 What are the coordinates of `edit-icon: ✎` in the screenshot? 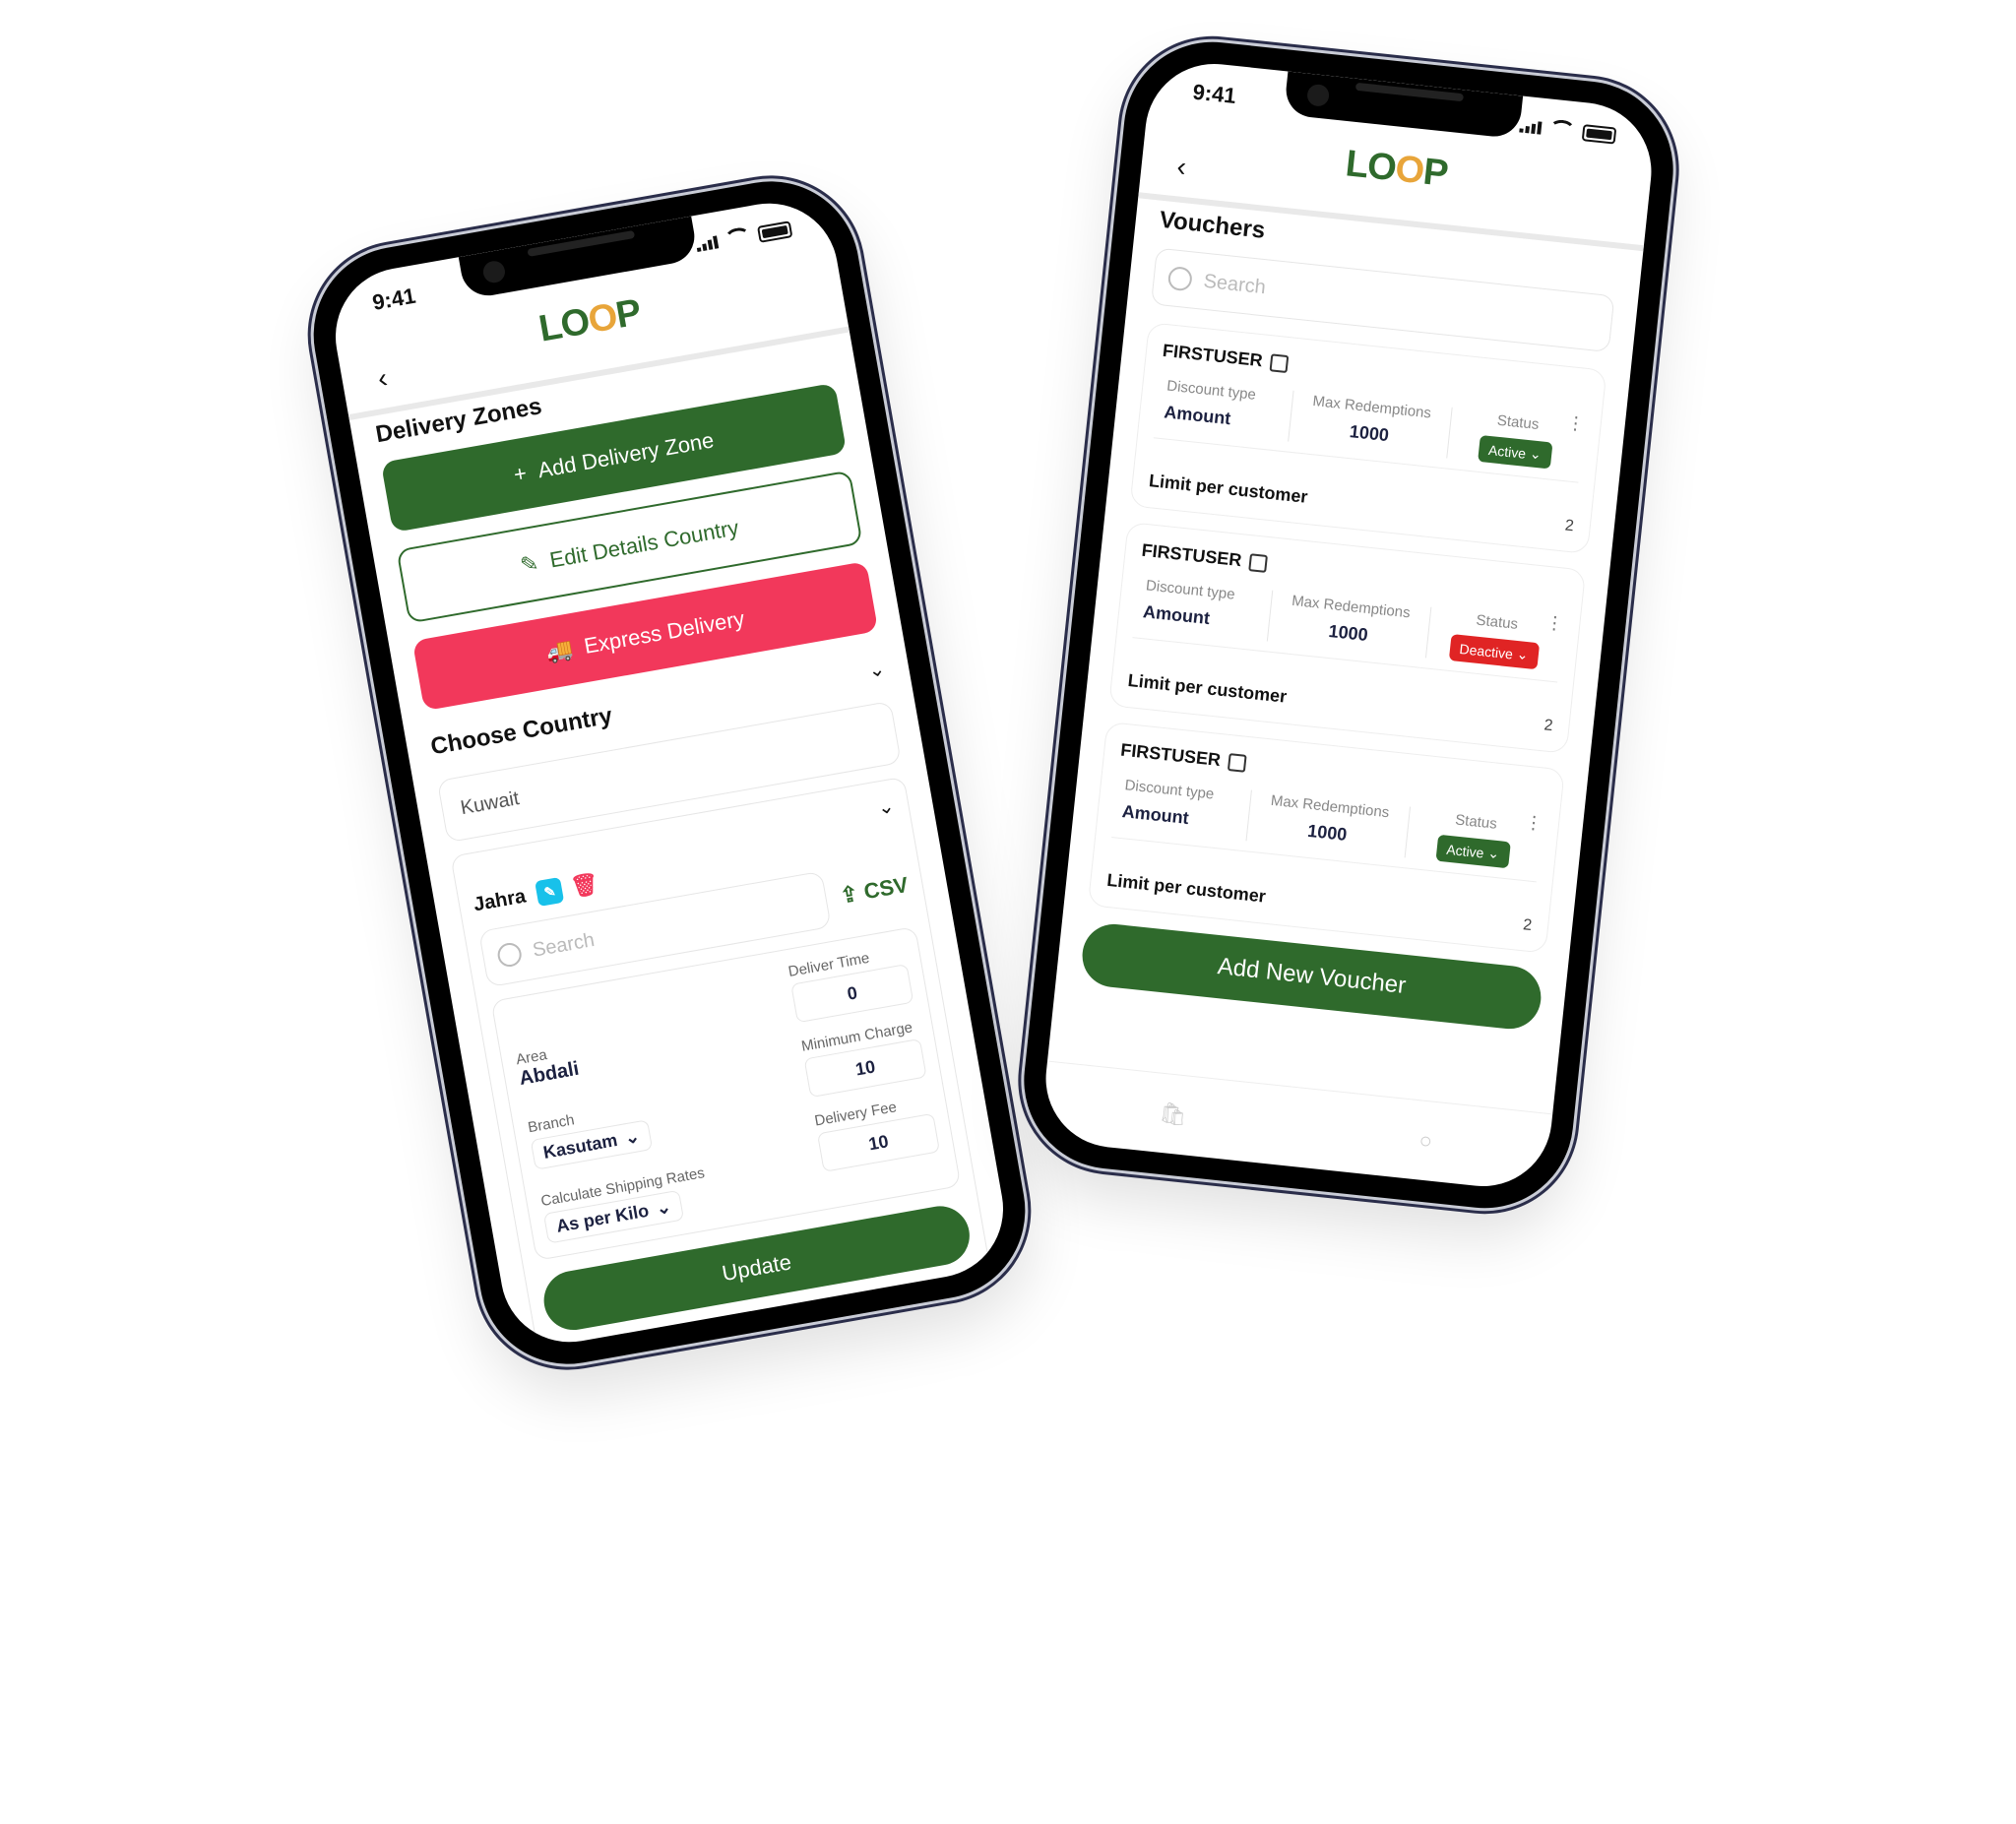 It's located at (550, 891).